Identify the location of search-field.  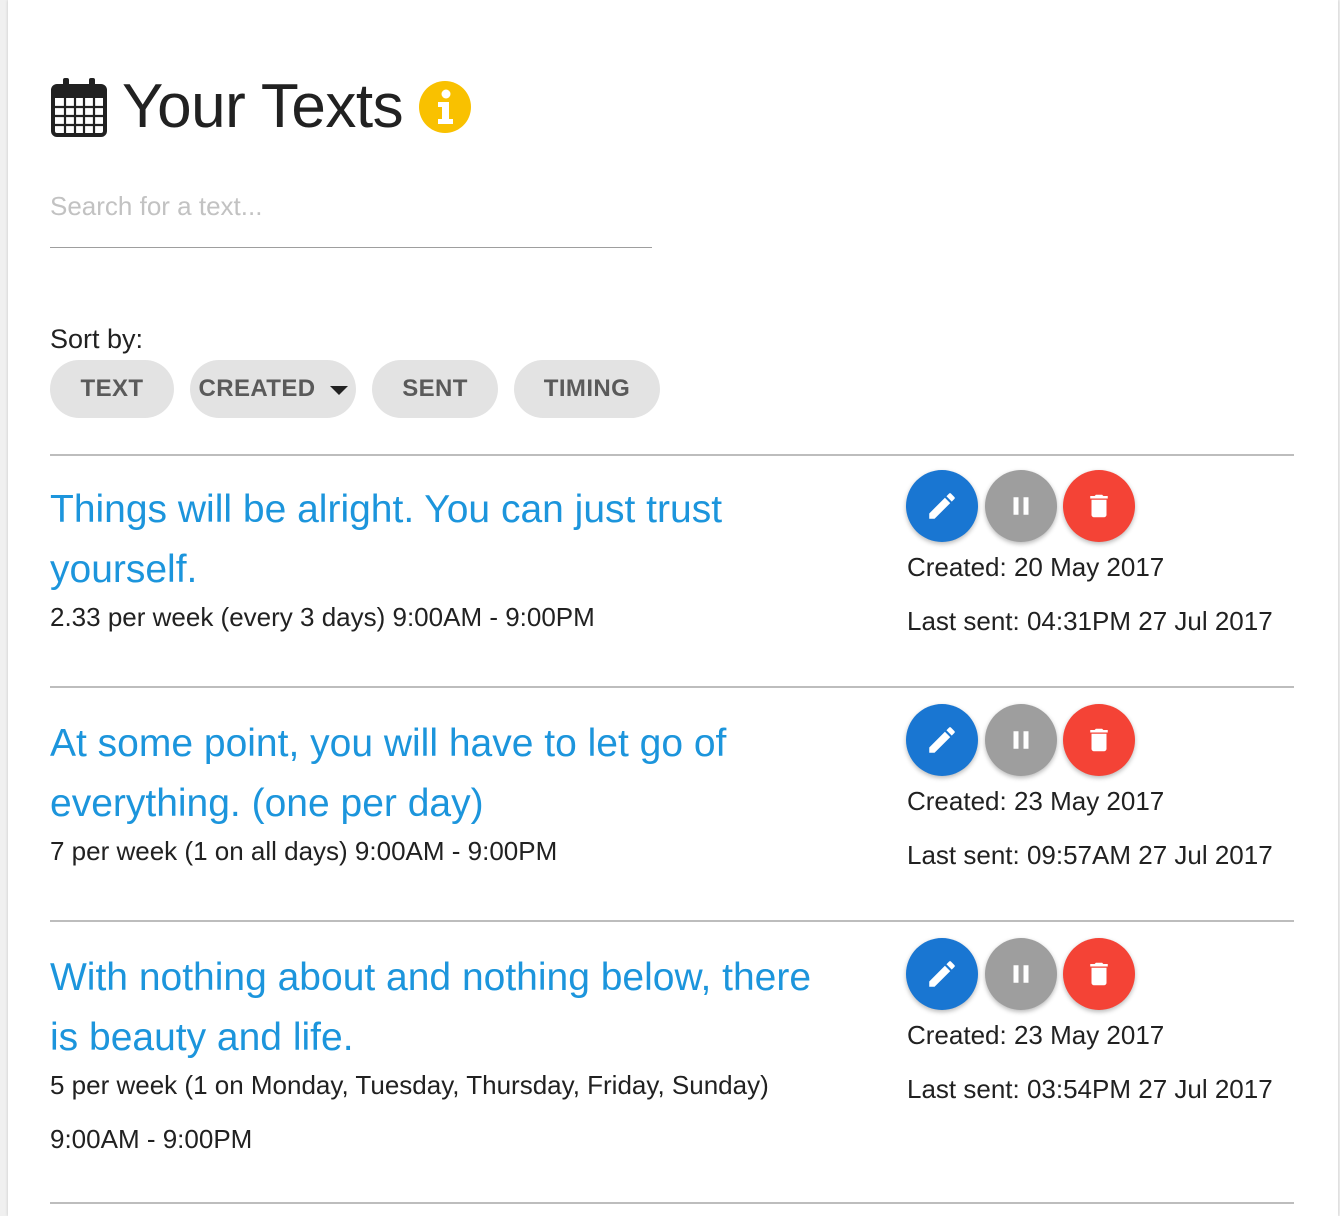
(351, 214).